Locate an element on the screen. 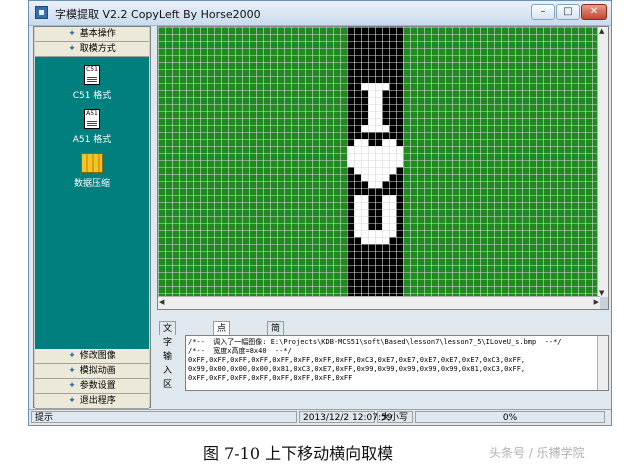 The width and height of the screenshot is (640, 467). scroll-left-icon: ◀ is located at coordinates (161, 302).